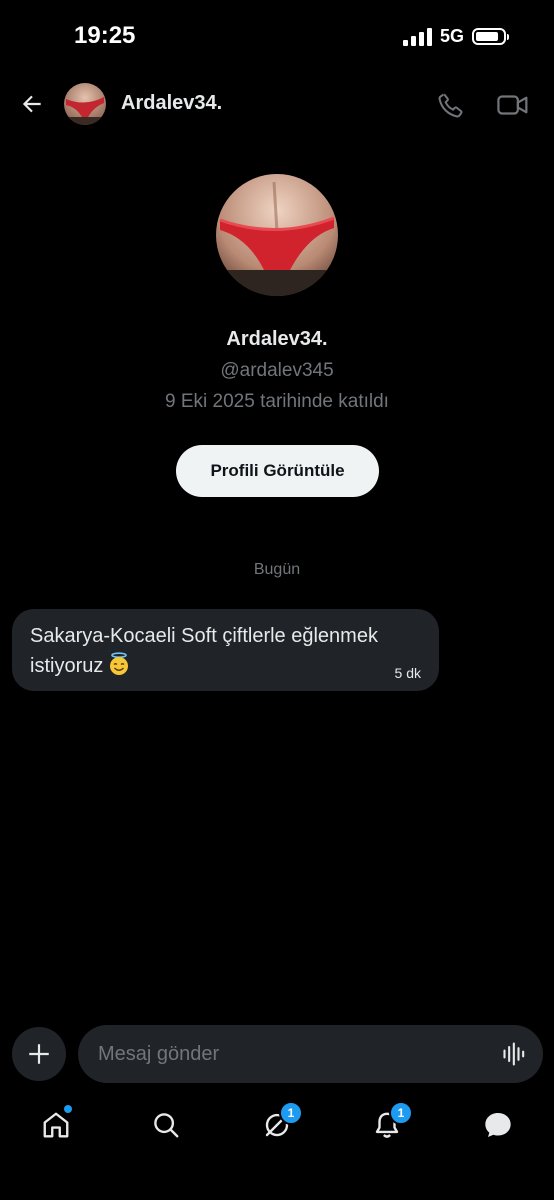 Image resolution: width=554 pixels, height=1200 pixels. I want to click on status-bar: 19:25 5G, so click(277, 35).